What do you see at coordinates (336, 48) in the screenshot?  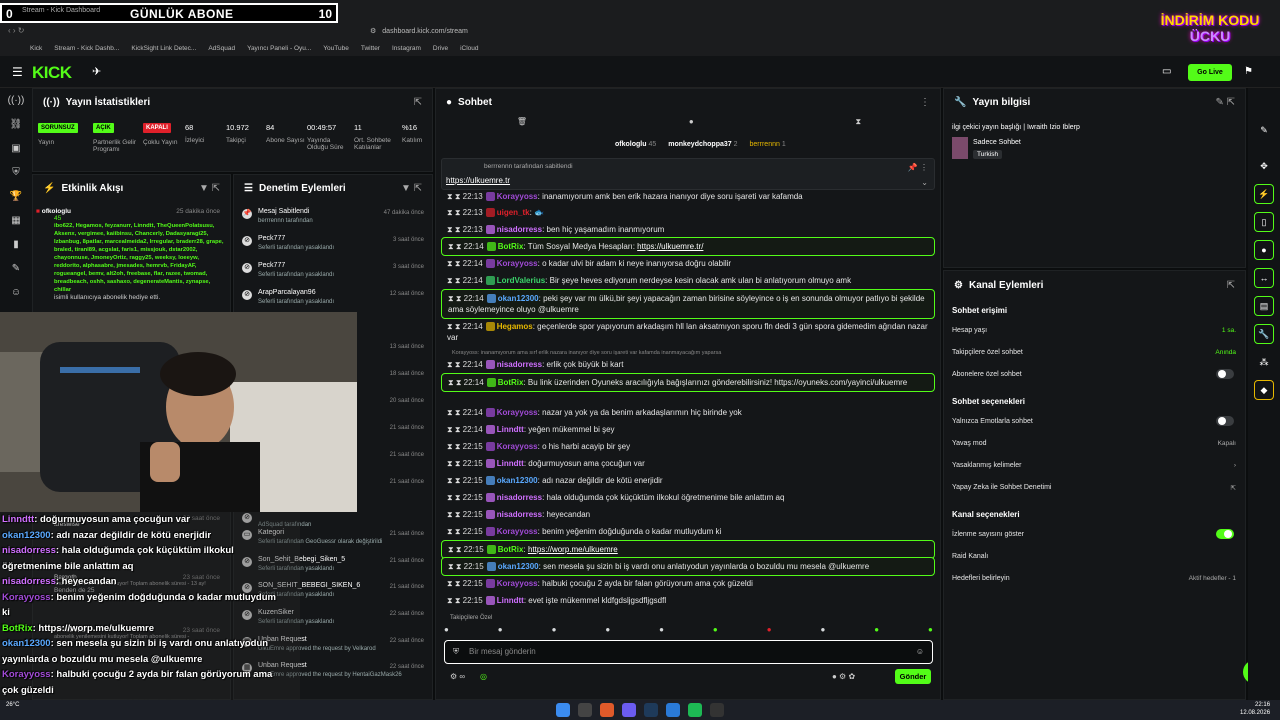 I see `bookmark-item: YouTube` at bounding box center [336, 48].